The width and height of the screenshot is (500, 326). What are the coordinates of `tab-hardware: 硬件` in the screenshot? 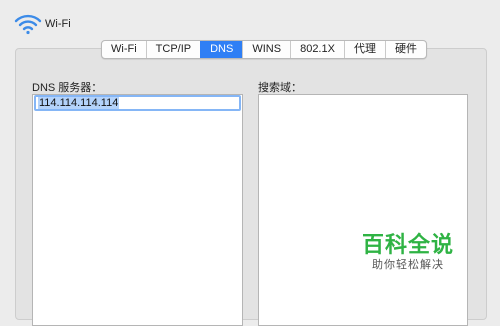 It's located at (405, 49).